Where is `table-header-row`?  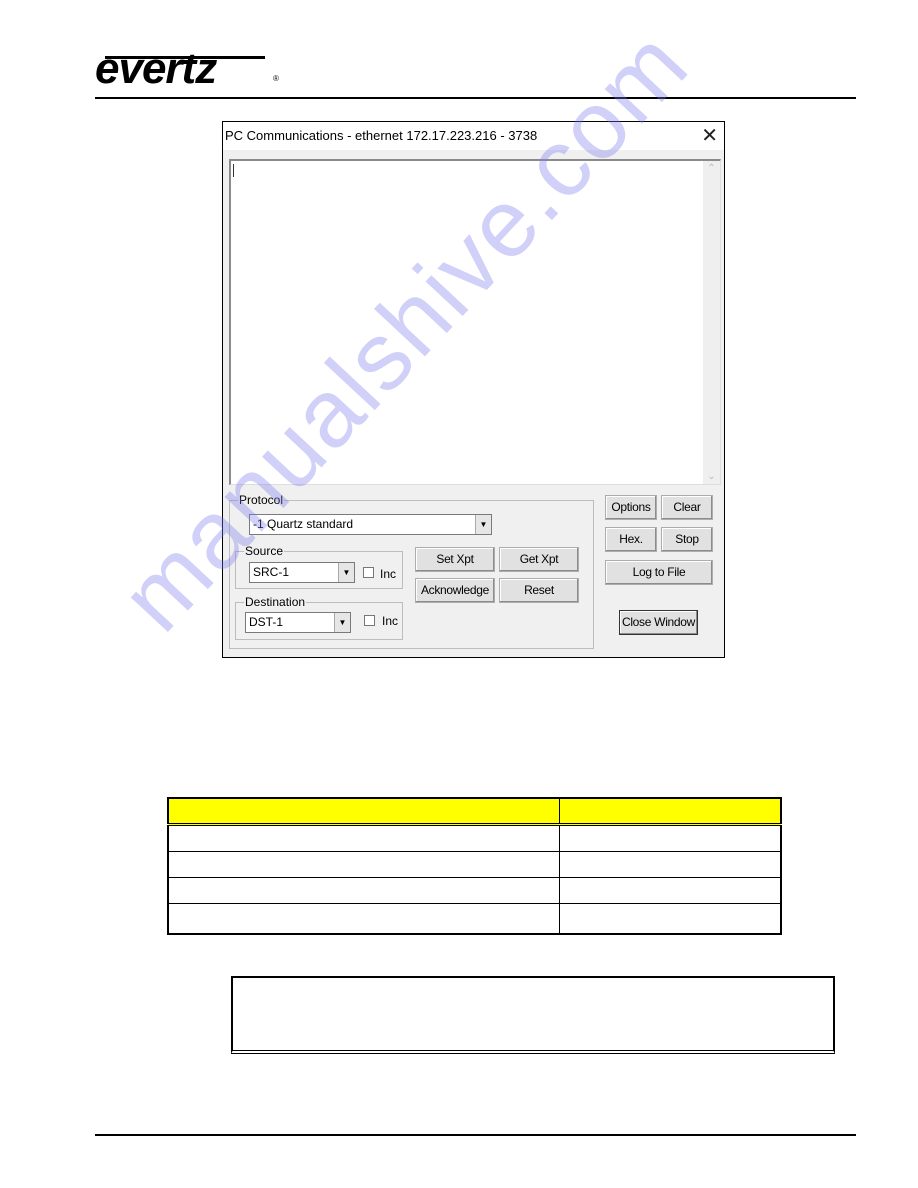 table-header-row is located at coordinates (474, 811).